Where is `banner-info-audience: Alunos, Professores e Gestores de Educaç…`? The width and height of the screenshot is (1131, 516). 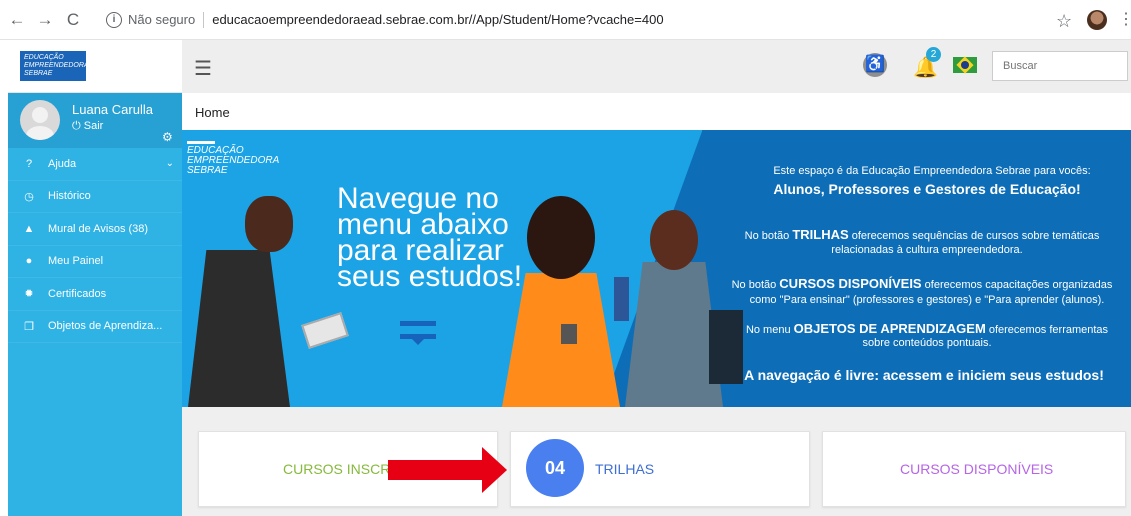 banner-info-audience: Alunos, Professores e Gestores de Educaç… is located at coordinates (927, 189).